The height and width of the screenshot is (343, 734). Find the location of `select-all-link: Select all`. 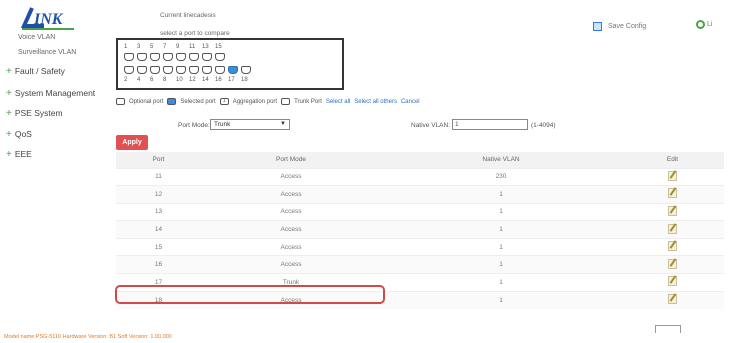

select-all-link: Select all is located at coordinates (338, 102).